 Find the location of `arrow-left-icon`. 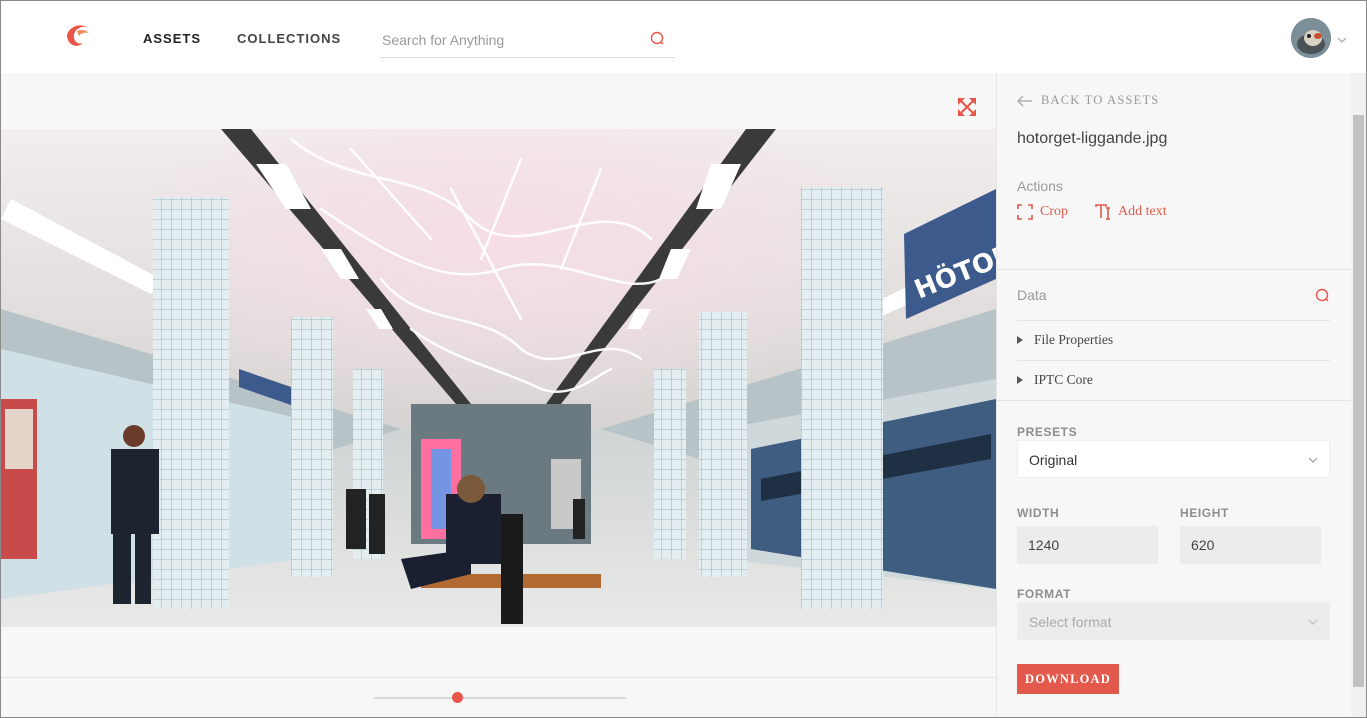

arrow-left-icon is located at coordinates (1024, 100).